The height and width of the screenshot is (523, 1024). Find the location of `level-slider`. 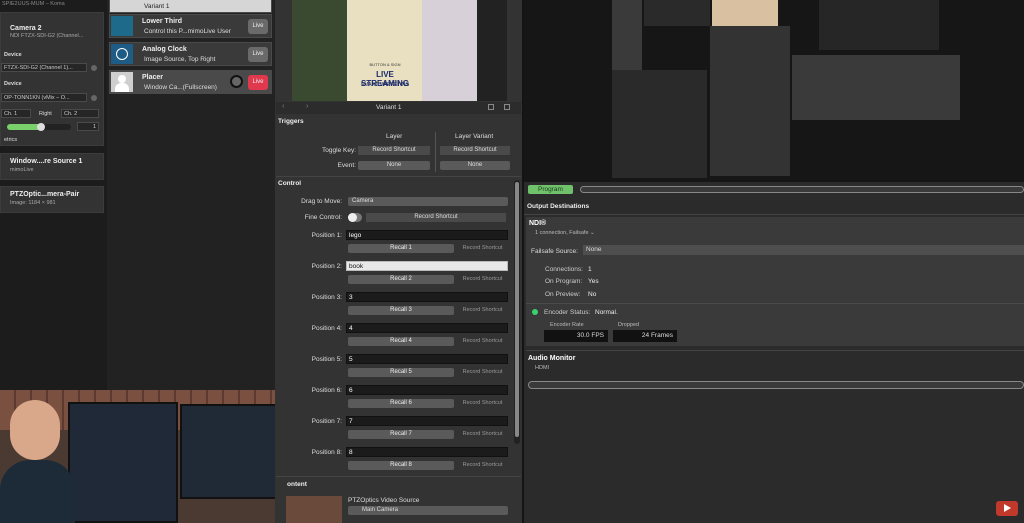

level-slider is located at coordinates (39, 127).